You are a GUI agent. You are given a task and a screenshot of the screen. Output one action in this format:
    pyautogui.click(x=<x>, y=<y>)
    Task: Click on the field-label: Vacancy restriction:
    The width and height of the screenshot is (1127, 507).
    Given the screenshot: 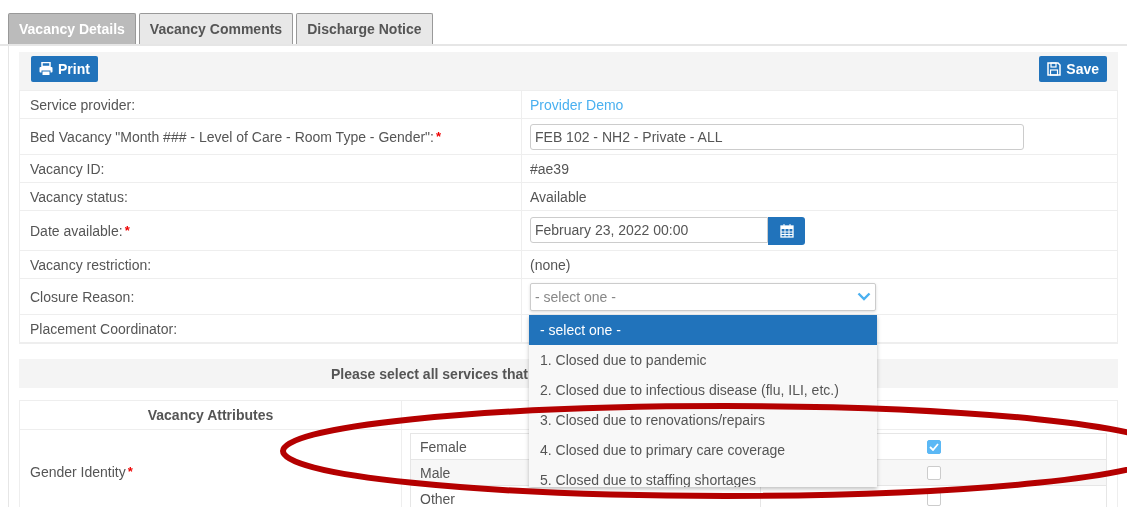 What is the action you would take?
    pyautogui.click(x=91, y=264)
    